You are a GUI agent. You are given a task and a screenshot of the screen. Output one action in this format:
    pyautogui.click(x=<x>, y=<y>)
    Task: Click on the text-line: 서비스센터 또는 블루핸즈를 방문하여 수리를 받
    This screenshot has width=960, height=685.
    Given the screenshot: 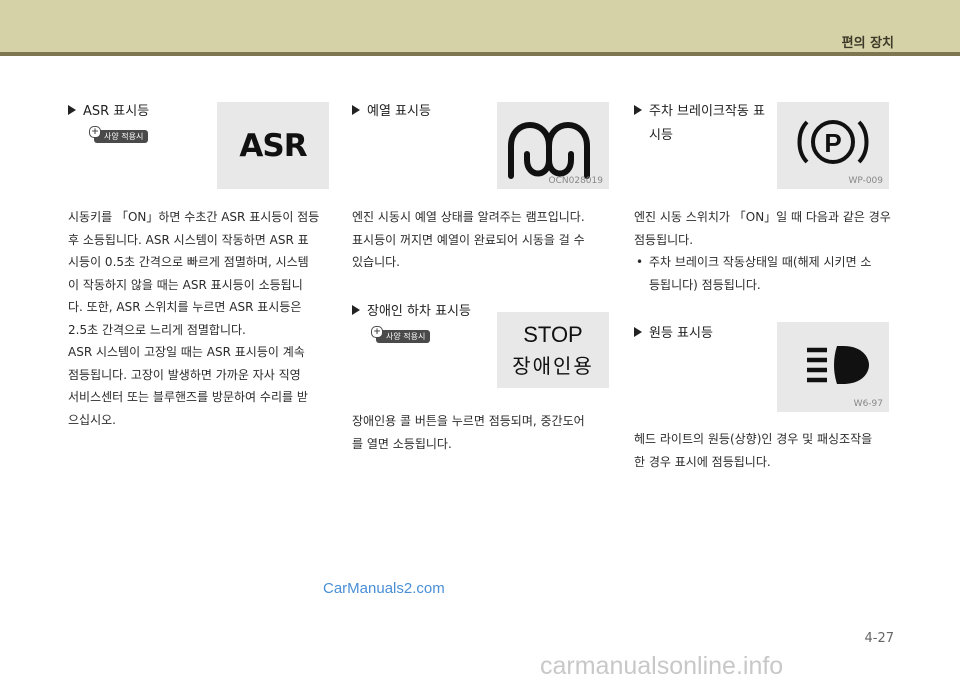 What is the action you would take?
    pyautogui.click(x=188, y=397)
    